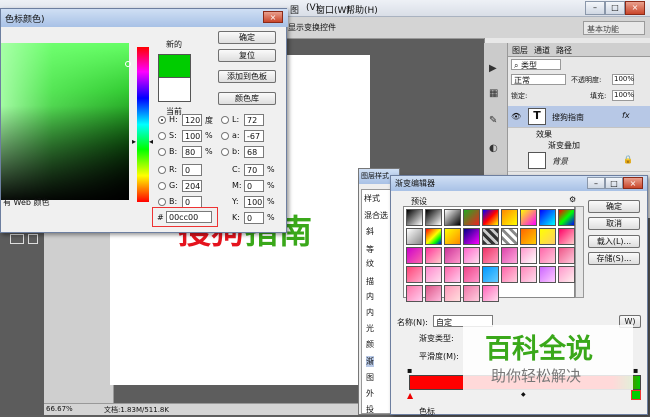 The image size is (650, 417). I want to click on style-item: 外, so click(370, 393).